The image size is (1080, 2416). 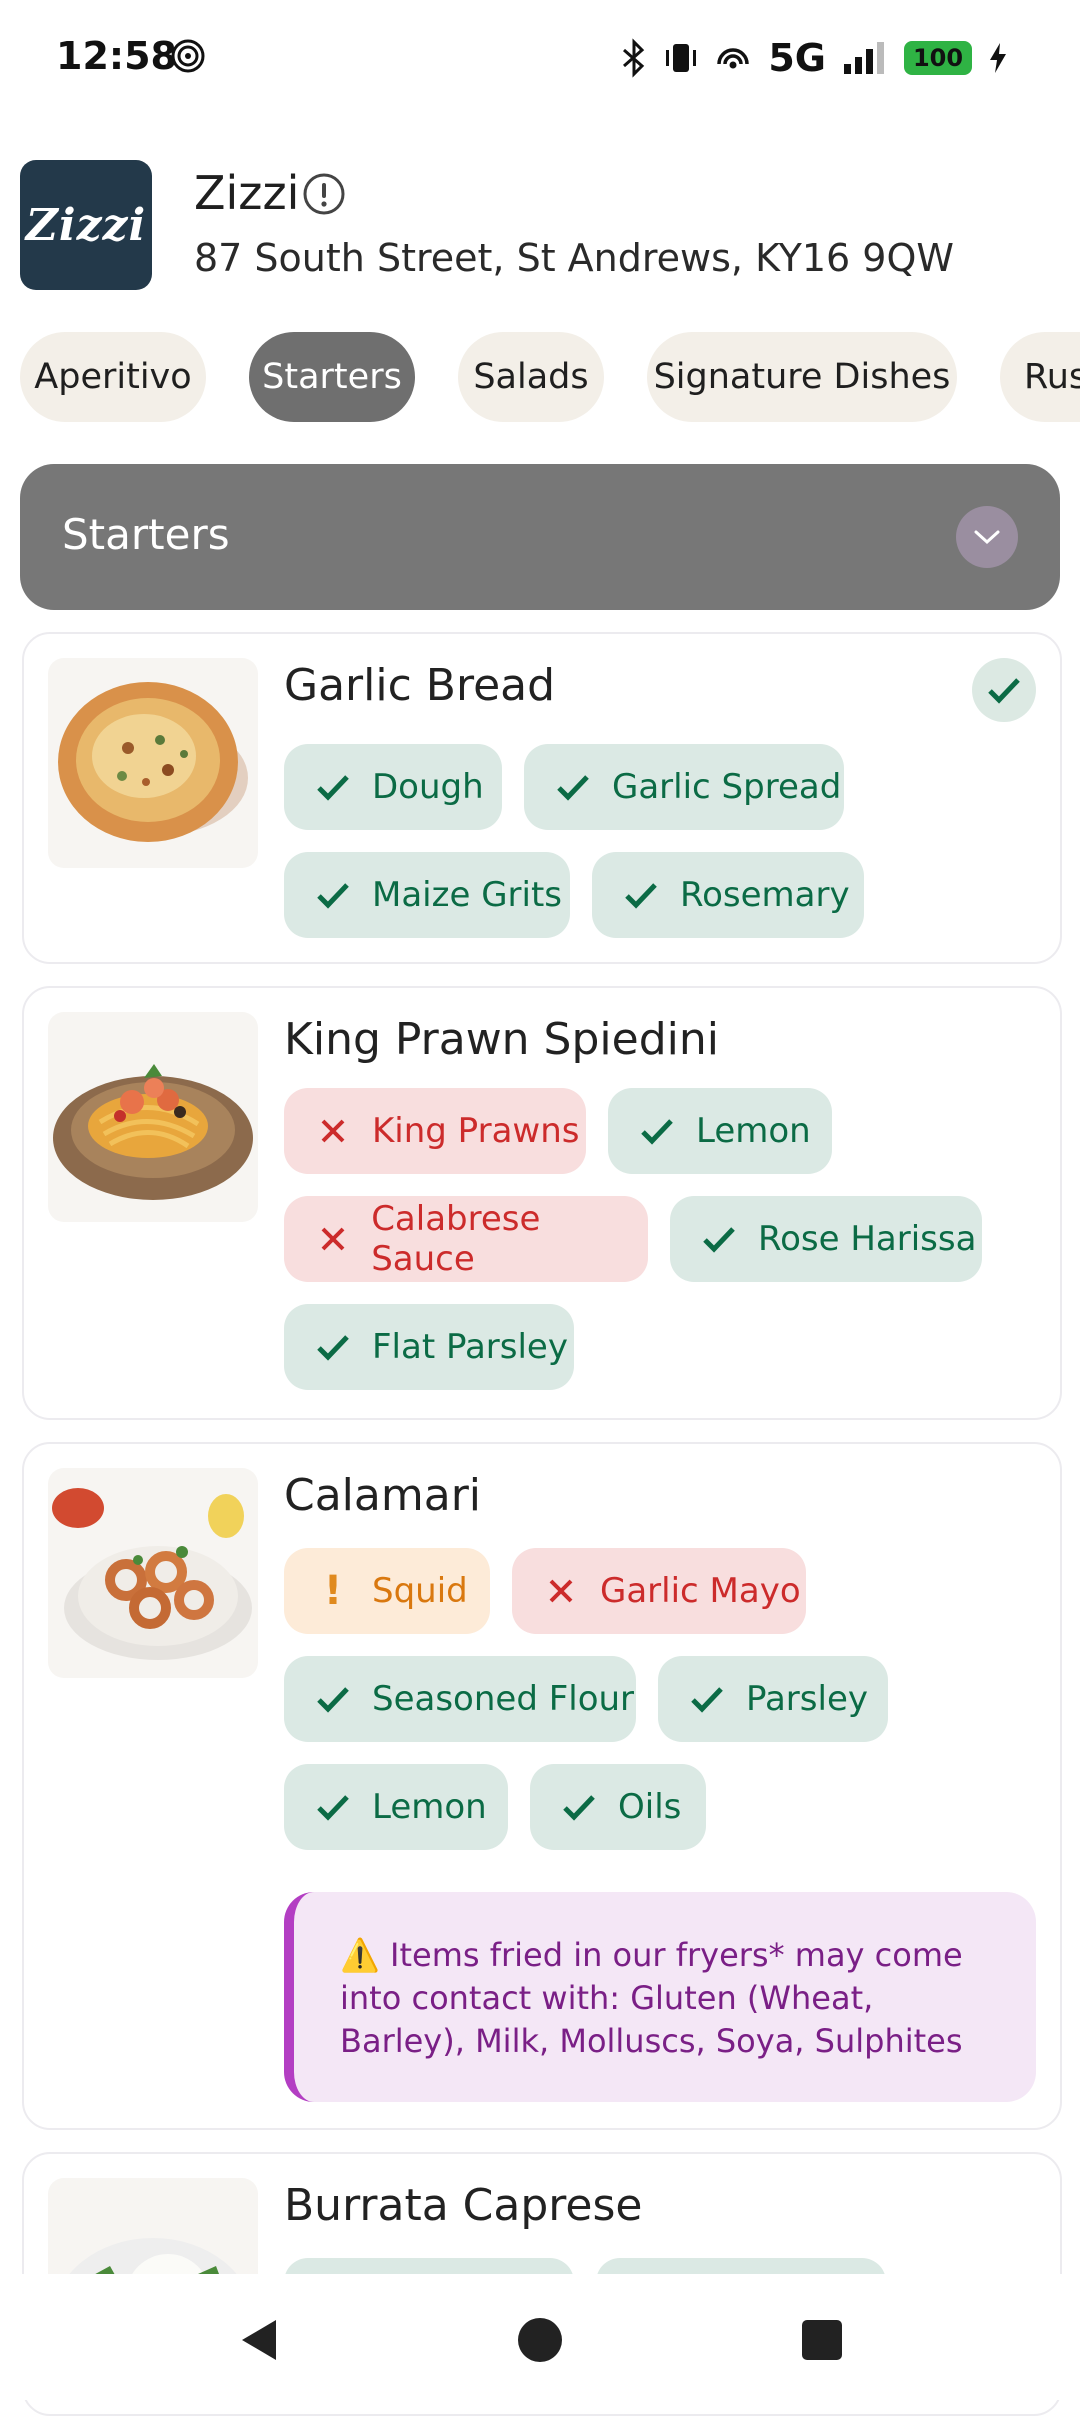 I want to click on dish-name: Garlic Bread, so click(x=420, y=685).